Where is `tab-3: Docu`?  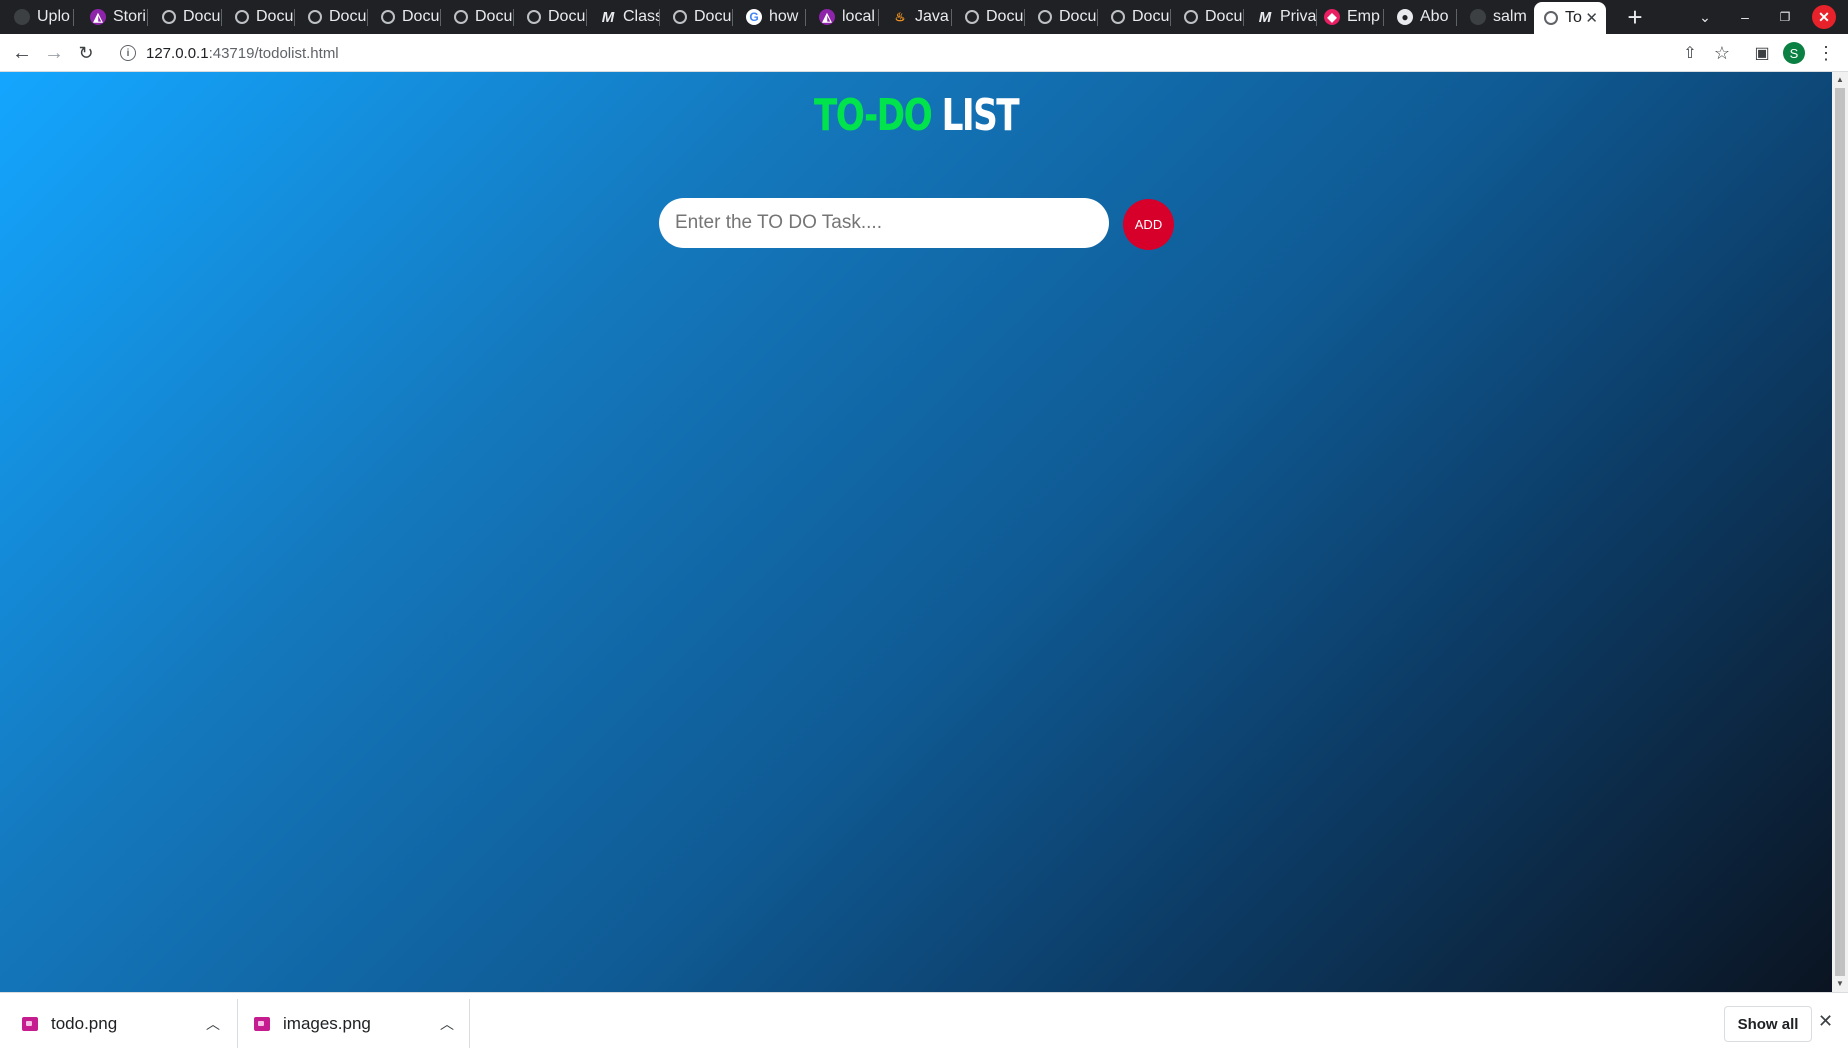 tab-3: Docu is located at coordinates (265, 17).